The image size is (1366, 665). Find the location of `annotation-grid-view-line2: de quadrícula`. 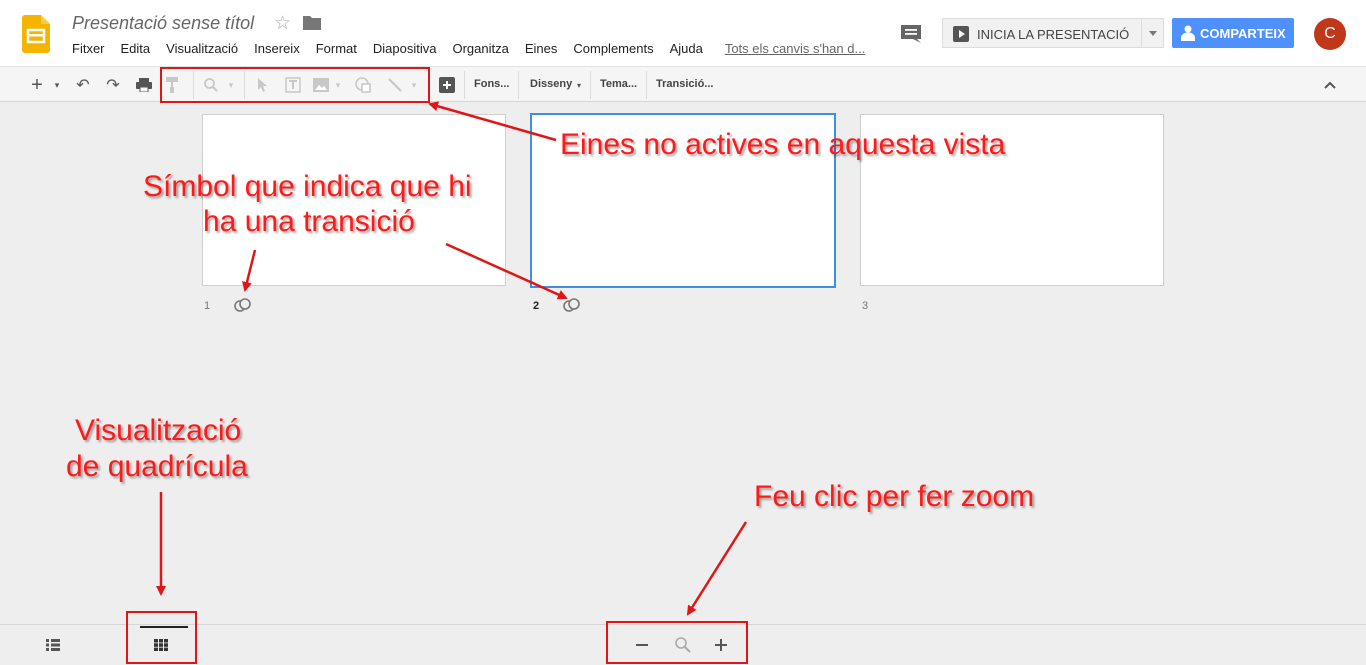

annotation-grid-view-line2: de quadrícula is located at coordinates (157, 466).